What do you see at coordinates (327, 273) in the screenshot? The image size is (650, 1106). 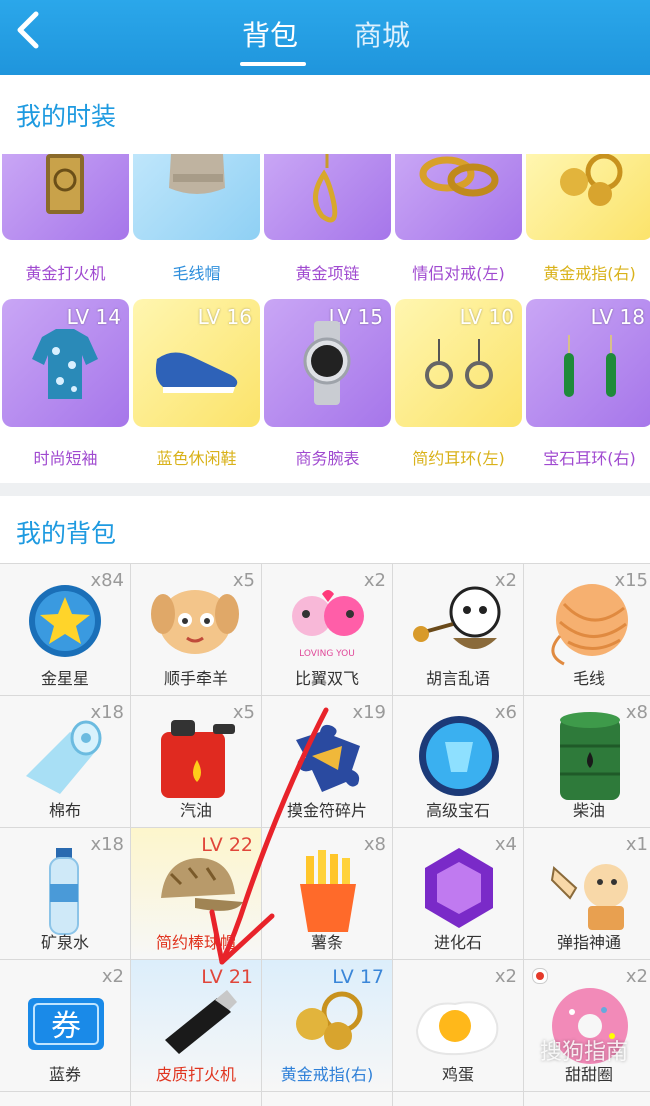 I see `fashion-item-name: 黄金项链` at bounding box center [327, 273].